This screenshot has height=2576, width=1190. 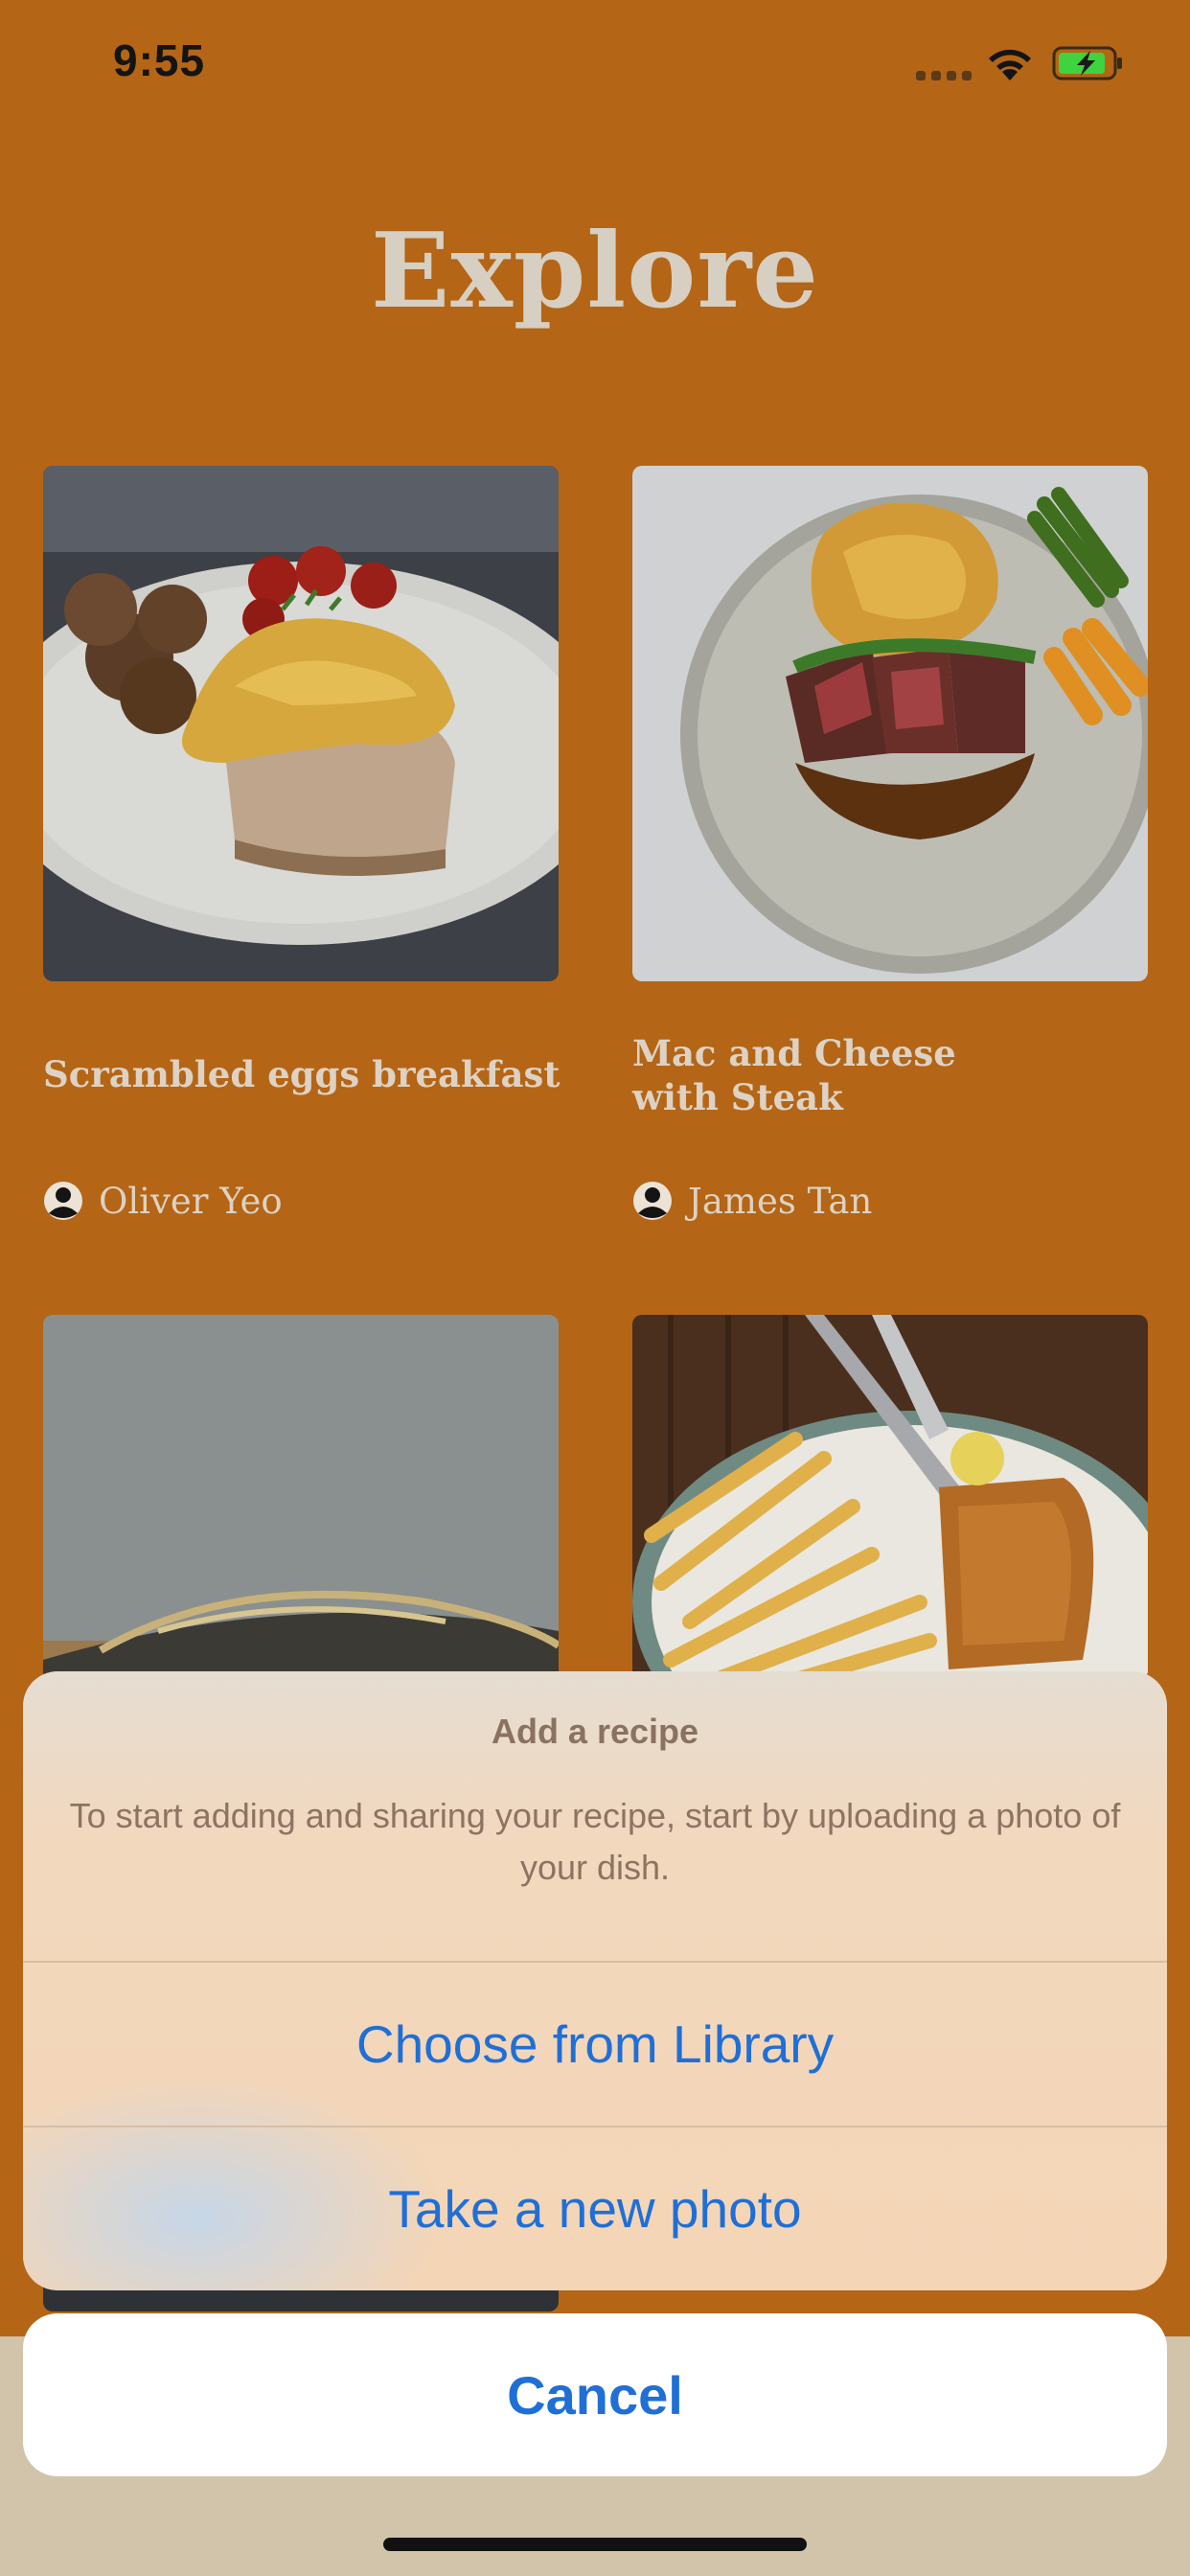 I want to click on status-time: 9:55, so click(x=159, y=60).